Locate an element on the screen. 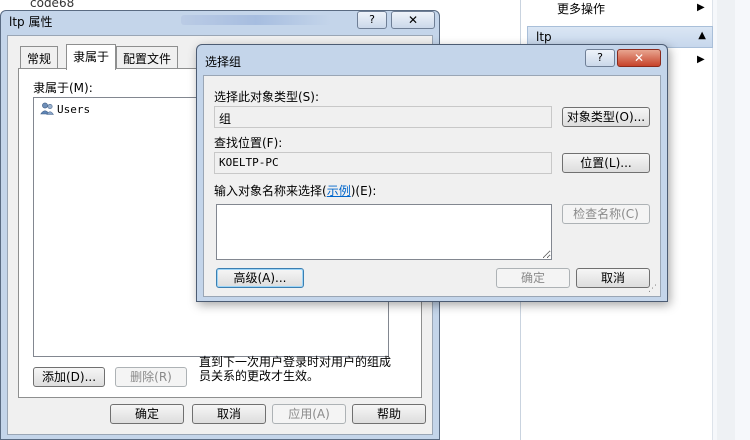  apply-button: 应用(A) is located at coordinates (309, 414).